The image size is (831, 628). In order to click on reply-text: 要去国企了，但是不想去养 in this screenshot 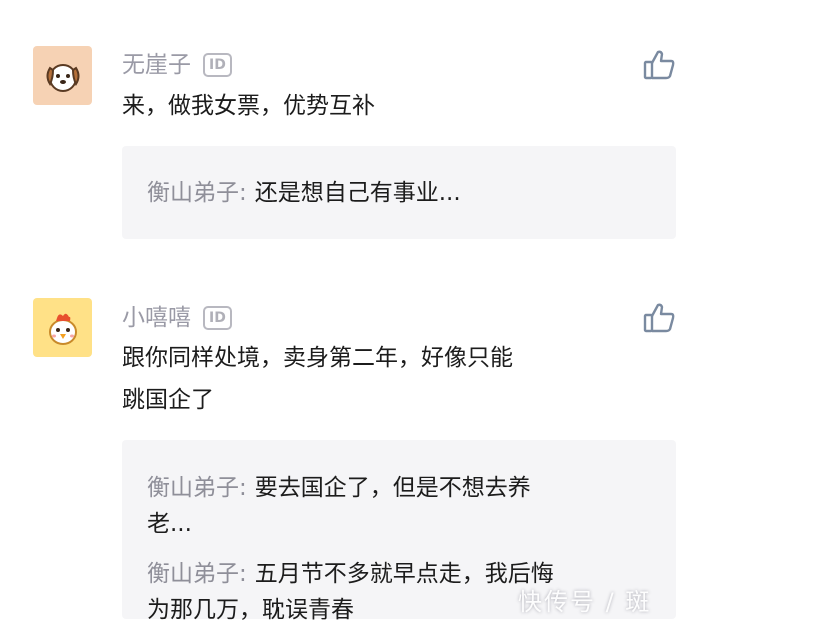, I will do `click(392, 488)`.